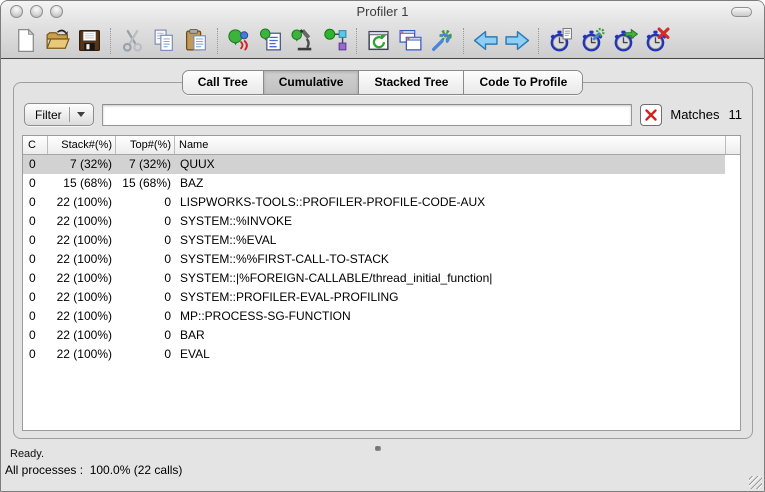 Image resolution: width=765 pixels, height=492 pixels. What do you see at coordinates (25, 40) in the screenshot?
I see `new-document-button` at bounding box center [25, 40].